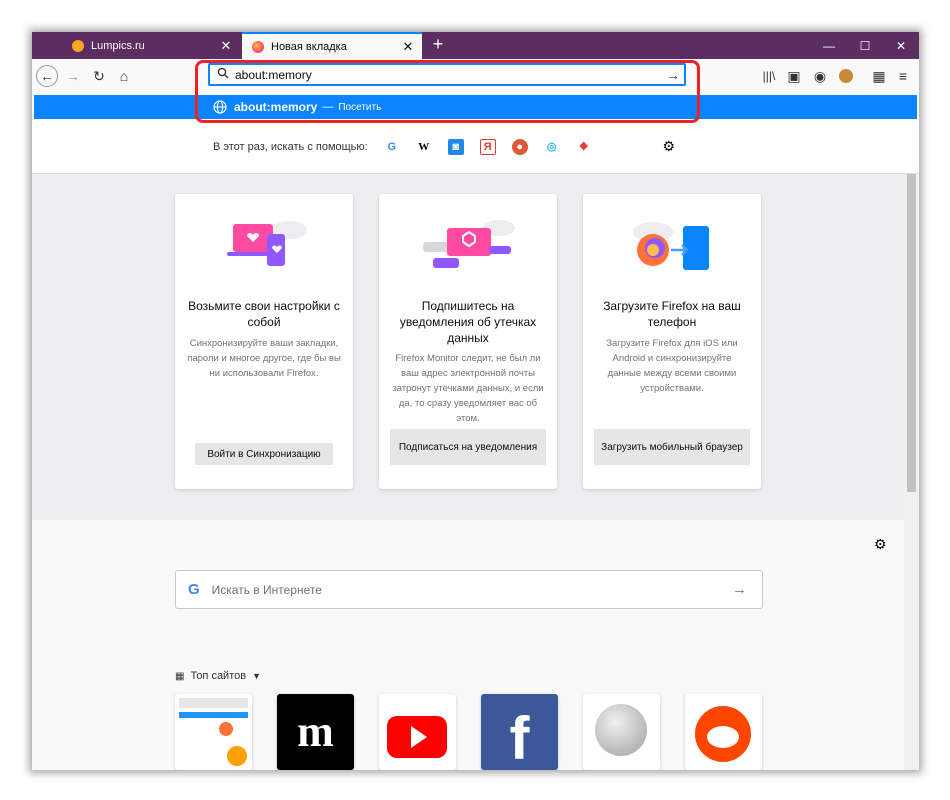 The height and width of the screenshot is (800, 950). What do you see at coordinates (417, 732) in the screenshot?
I see `top-site-youtube` at bounding box center [417, 732].